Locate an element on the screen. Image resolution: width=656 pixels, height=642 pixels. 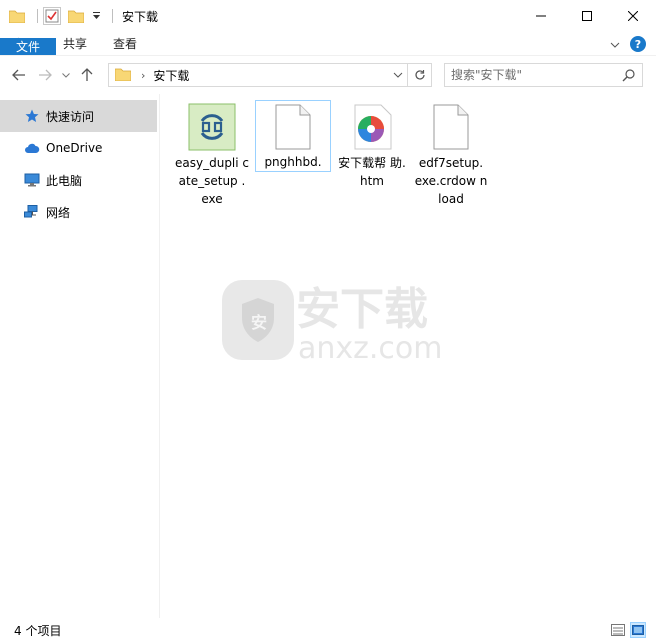
search-icon is located at coordinates (629, 76).